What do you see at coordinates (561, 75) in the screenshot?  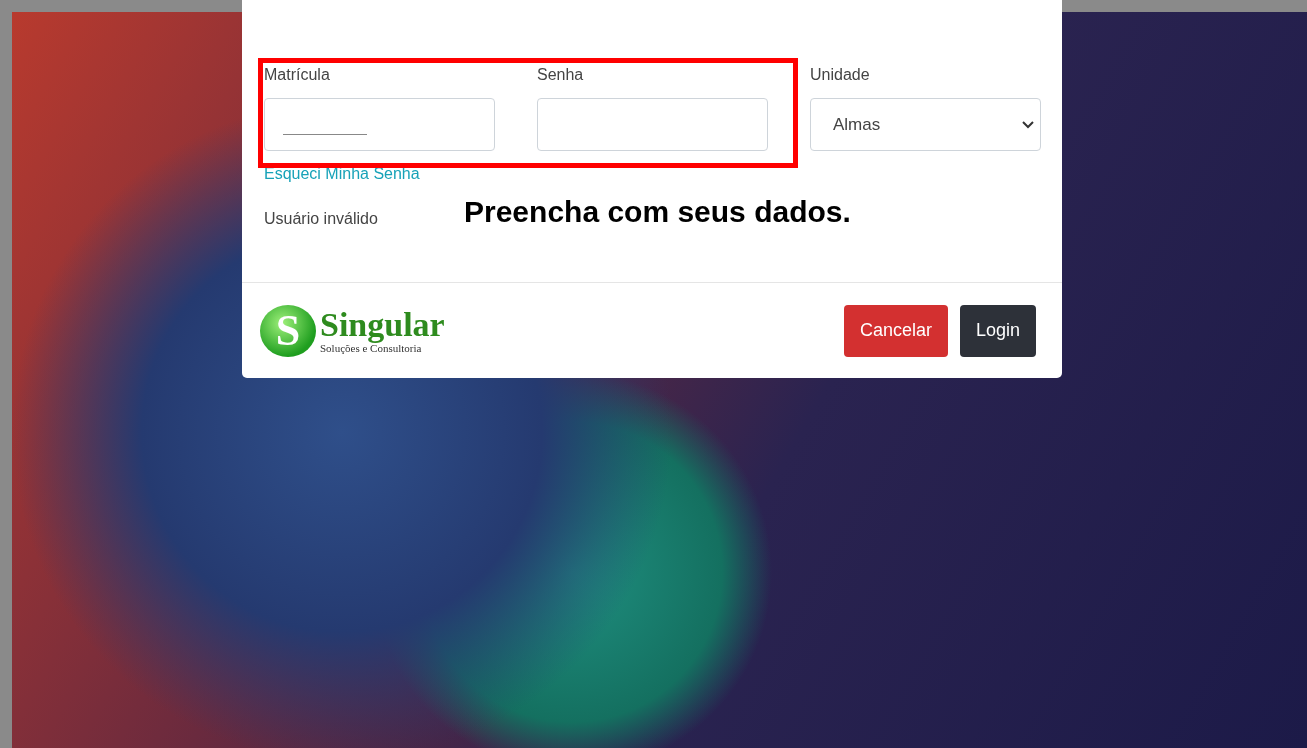 I see `field-label: Senha` at bounding box center [561, 75].